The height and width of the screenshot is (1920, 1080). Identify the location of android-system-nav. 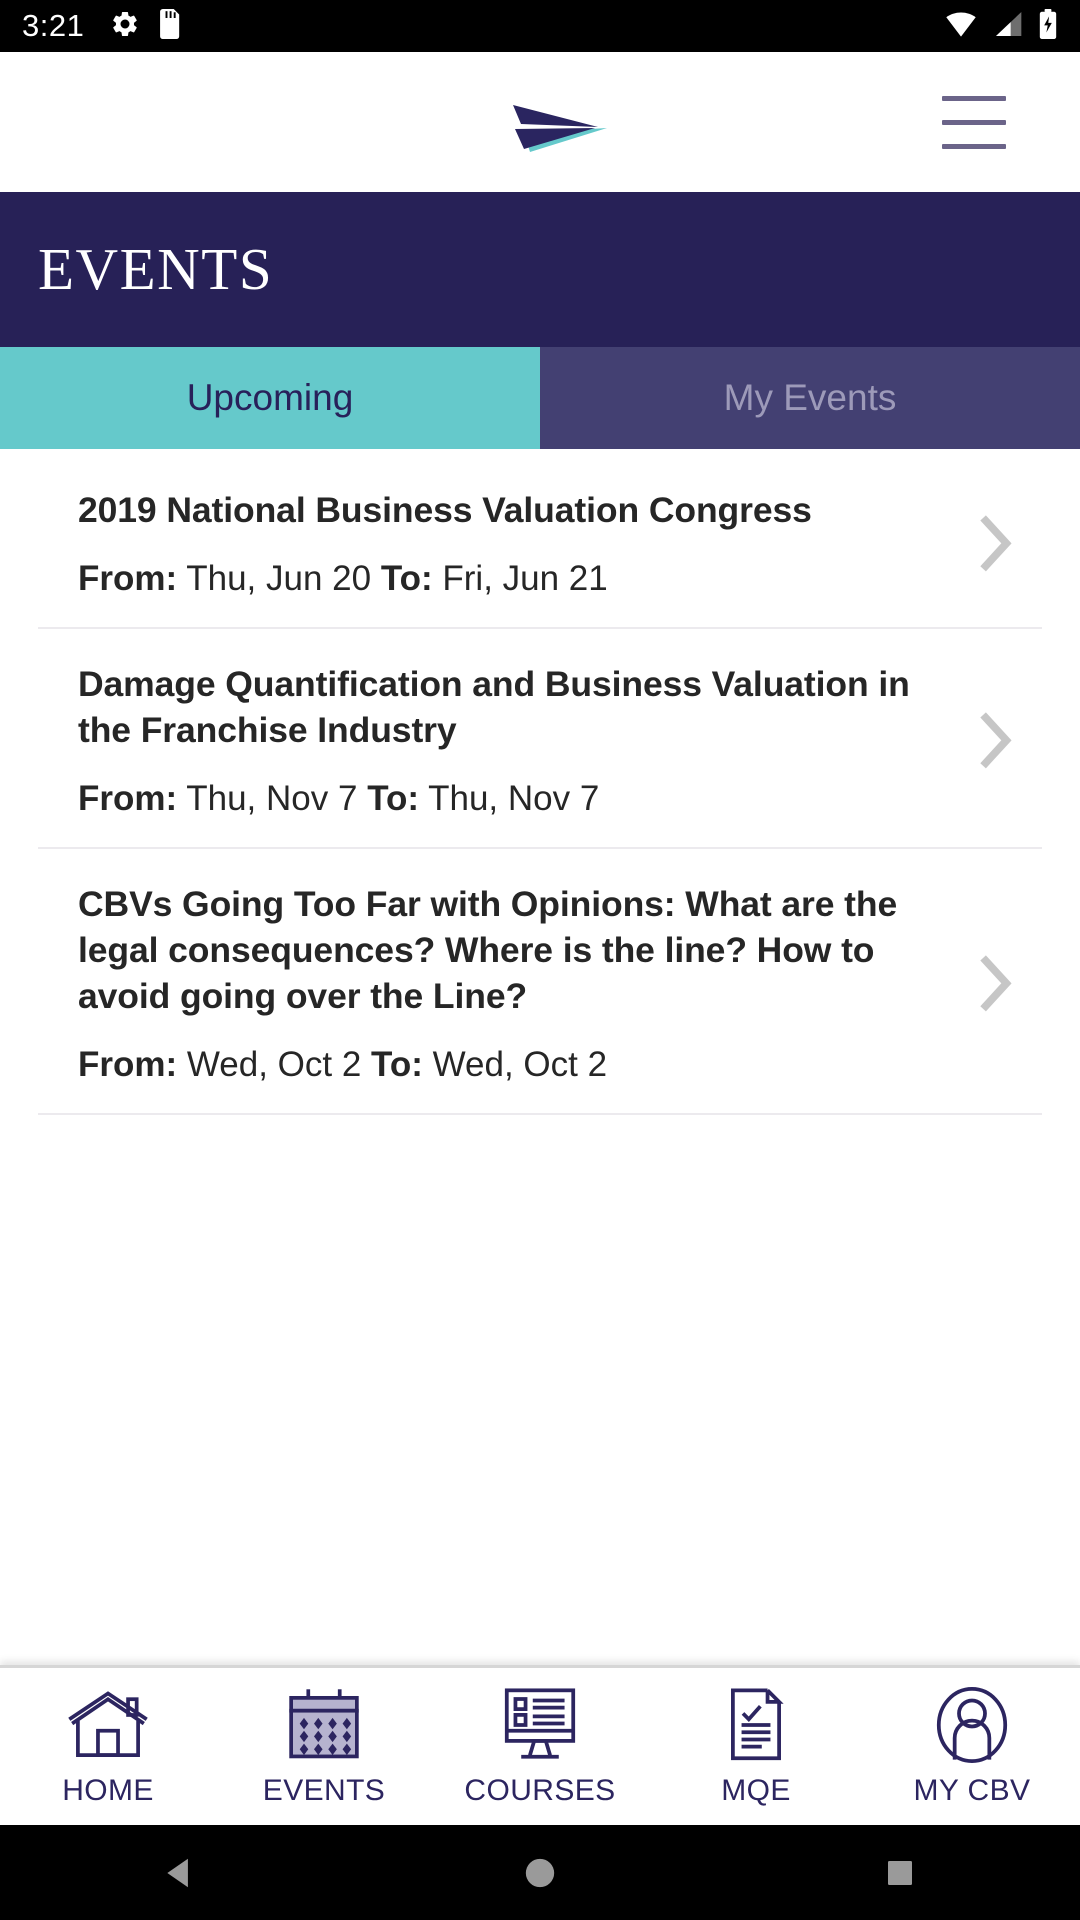
(540, 1872).